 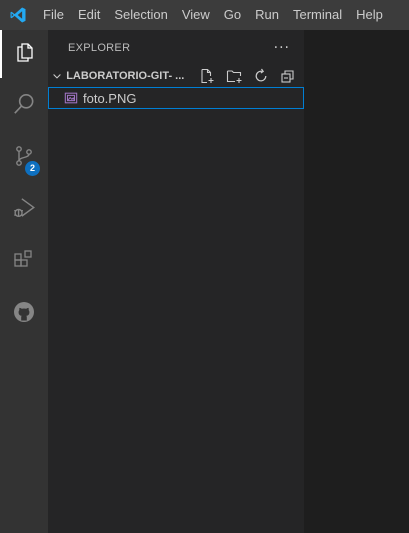 What do you see at coordinates (232, 15) in the screenshot?
I see `menu-go: Go` at bounding box center [232, 15].